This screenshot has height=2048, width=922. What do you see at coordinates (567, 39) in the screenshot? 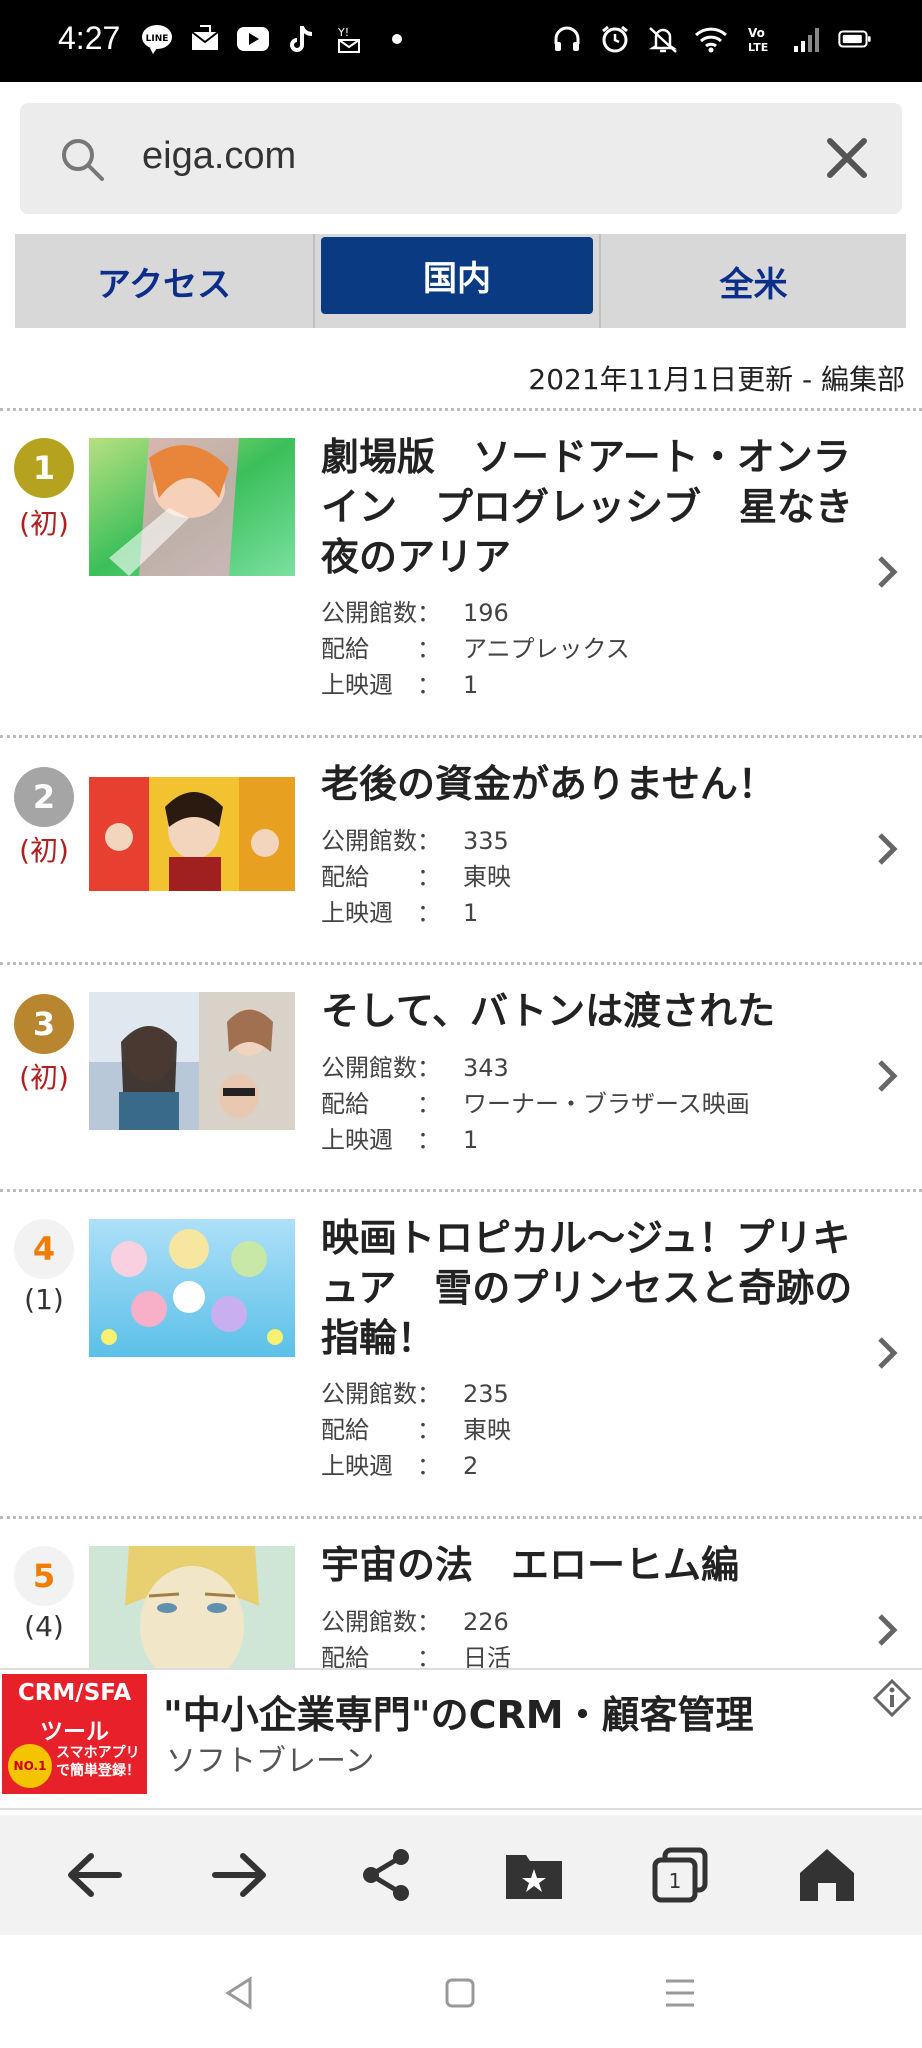
I see `headphones-icon` at bounding box center [567, 39].